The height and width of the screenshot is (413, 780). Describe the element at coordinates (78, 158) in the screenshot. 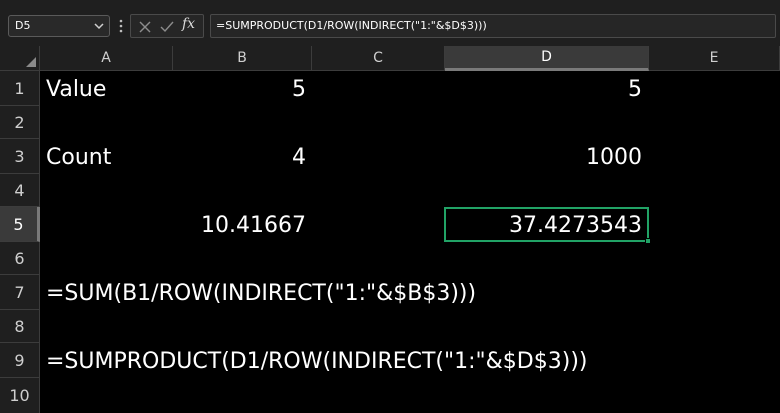

I see `cell-a3: Count` at that location.